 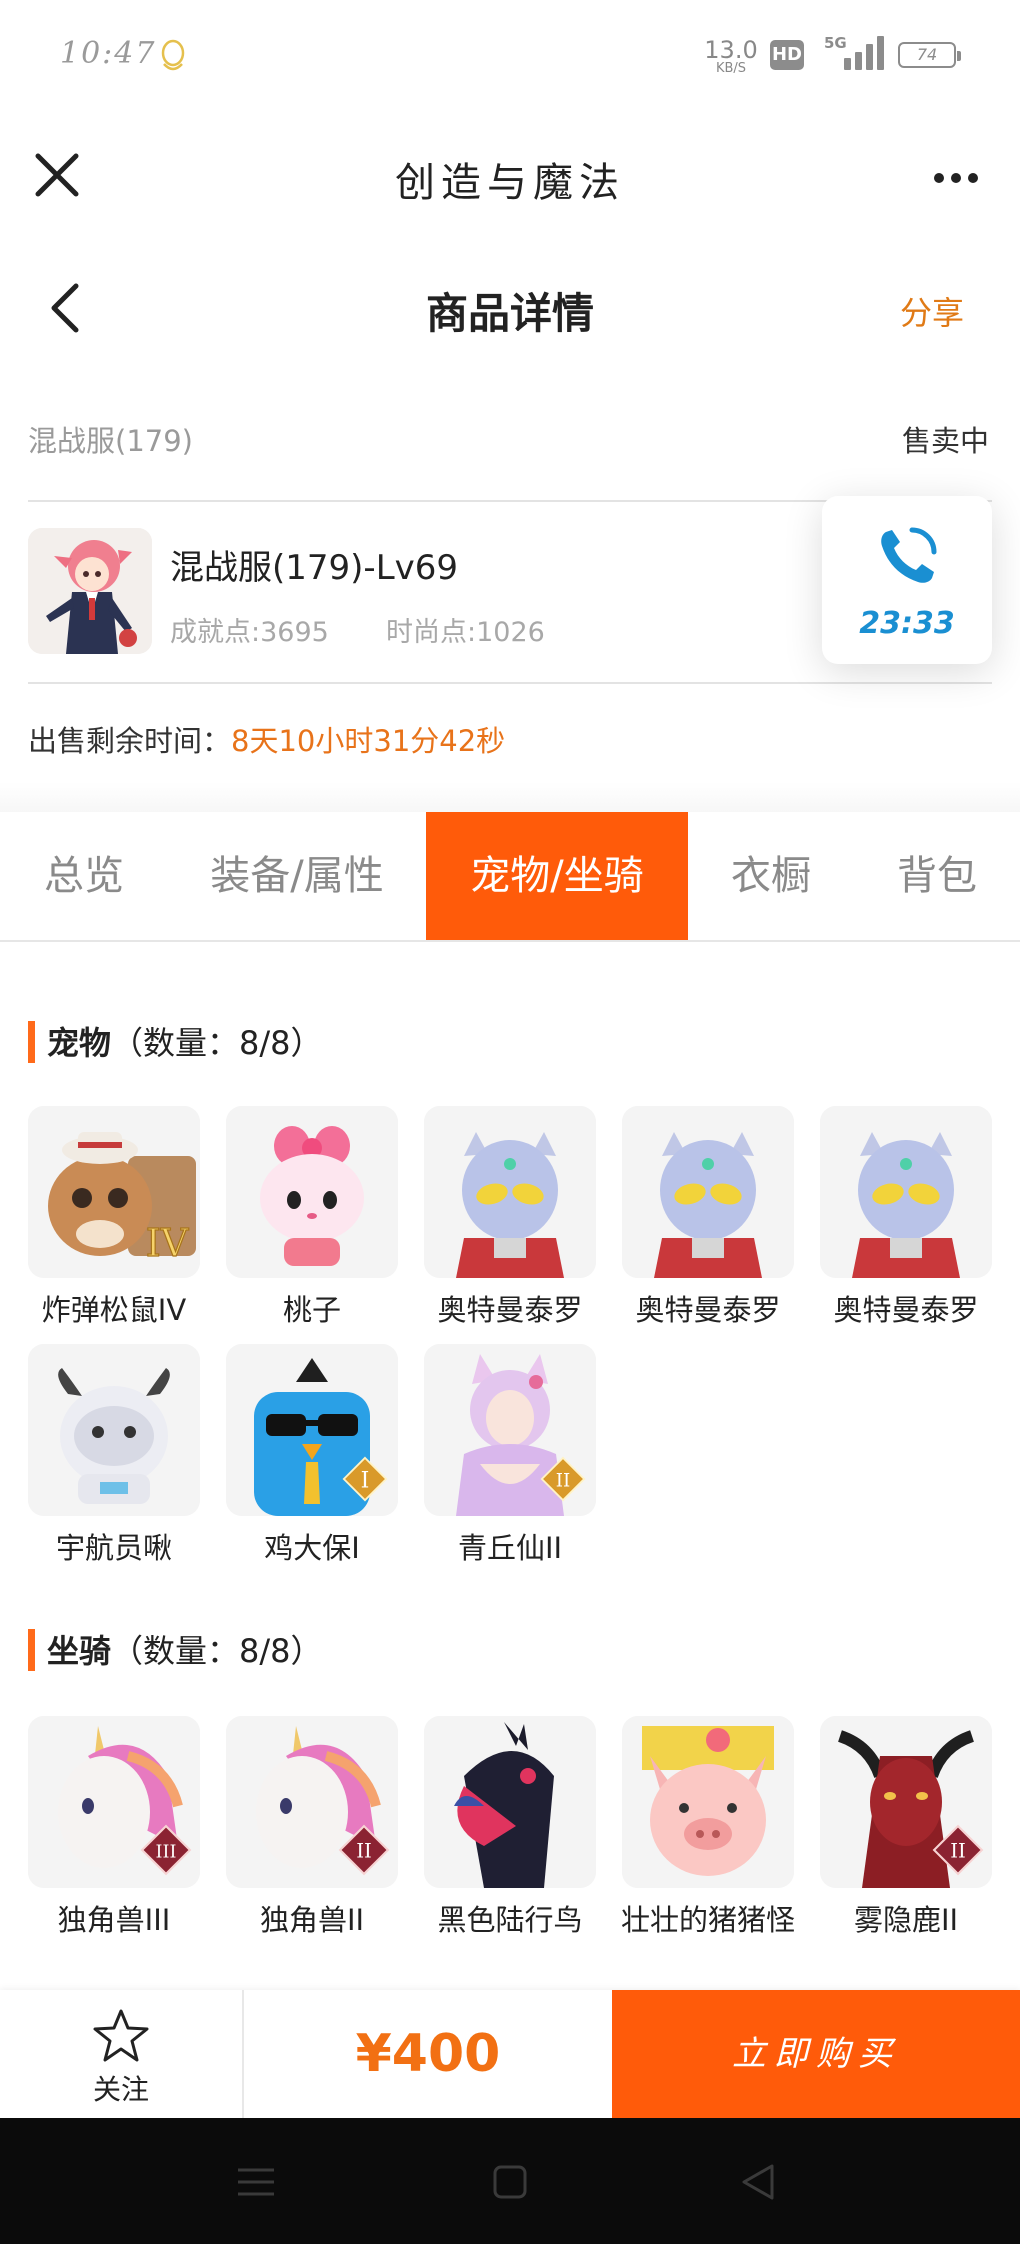 What do you see at coordinates (249, 632) in the screenshot?
I see `achievement-points: 成就点:3695` at bounding box center [249, 632].